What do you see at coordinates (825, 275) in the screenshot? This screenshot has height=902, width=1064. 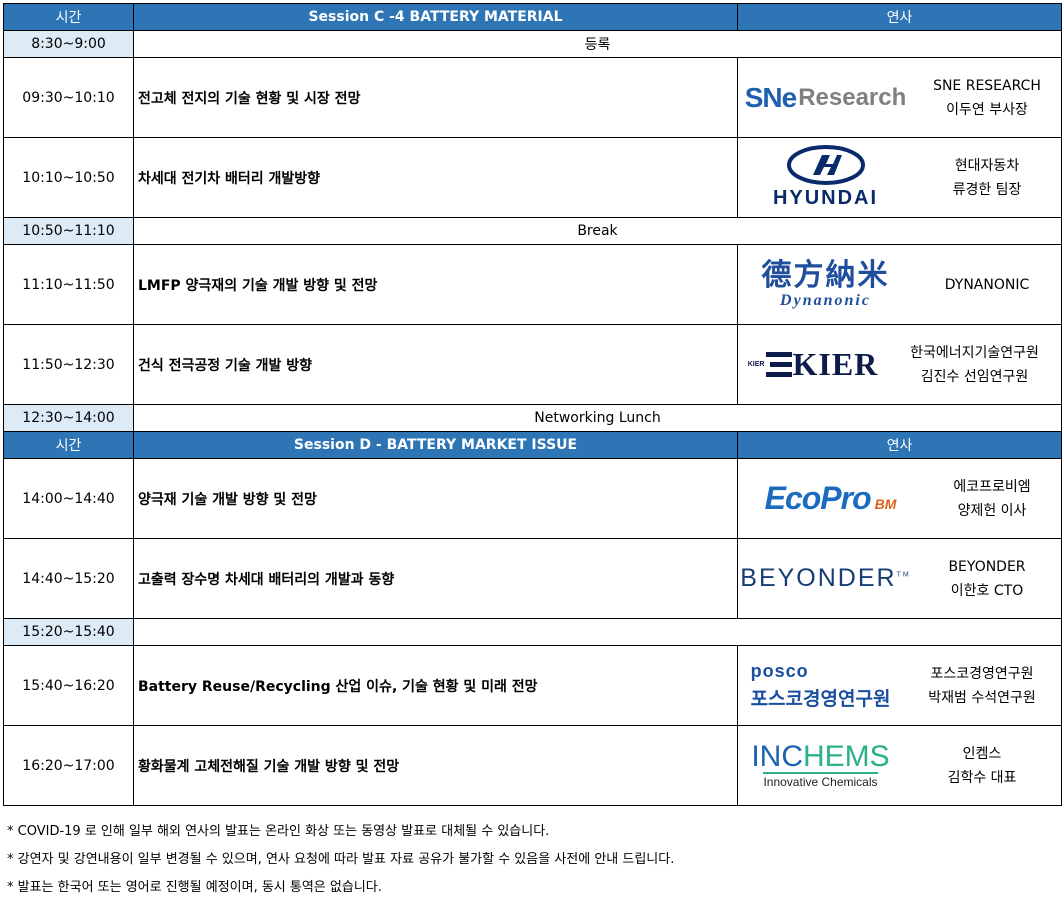 I see `logo-text: 德方納米` at bounding box center [825, 275].